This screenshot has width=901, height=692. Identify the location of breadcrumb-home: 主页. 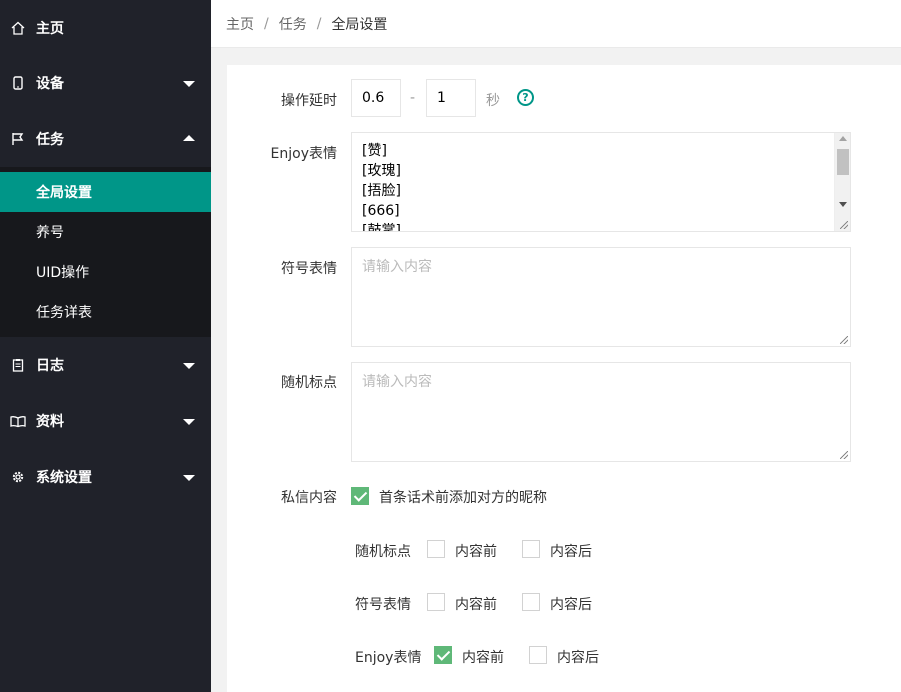
(240, 24).